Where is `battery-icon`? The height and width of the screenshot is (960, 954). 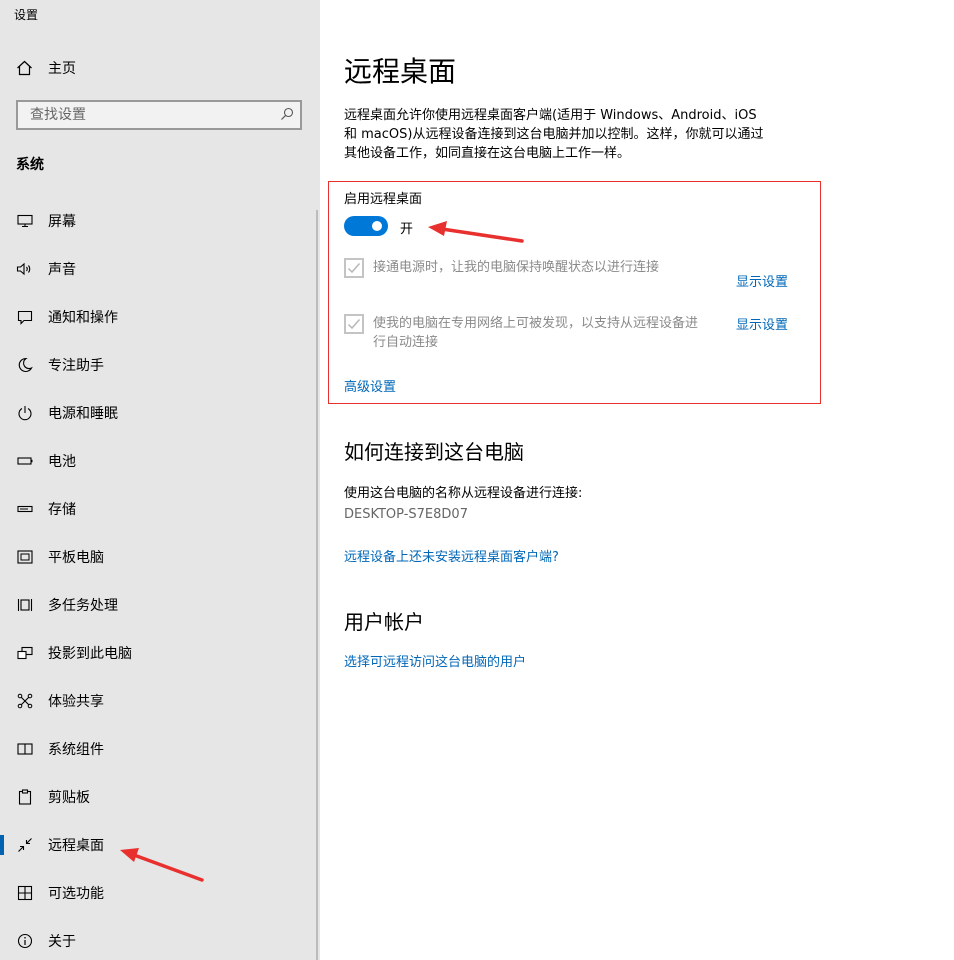
battery-icon is located at coordinates (25, 461).